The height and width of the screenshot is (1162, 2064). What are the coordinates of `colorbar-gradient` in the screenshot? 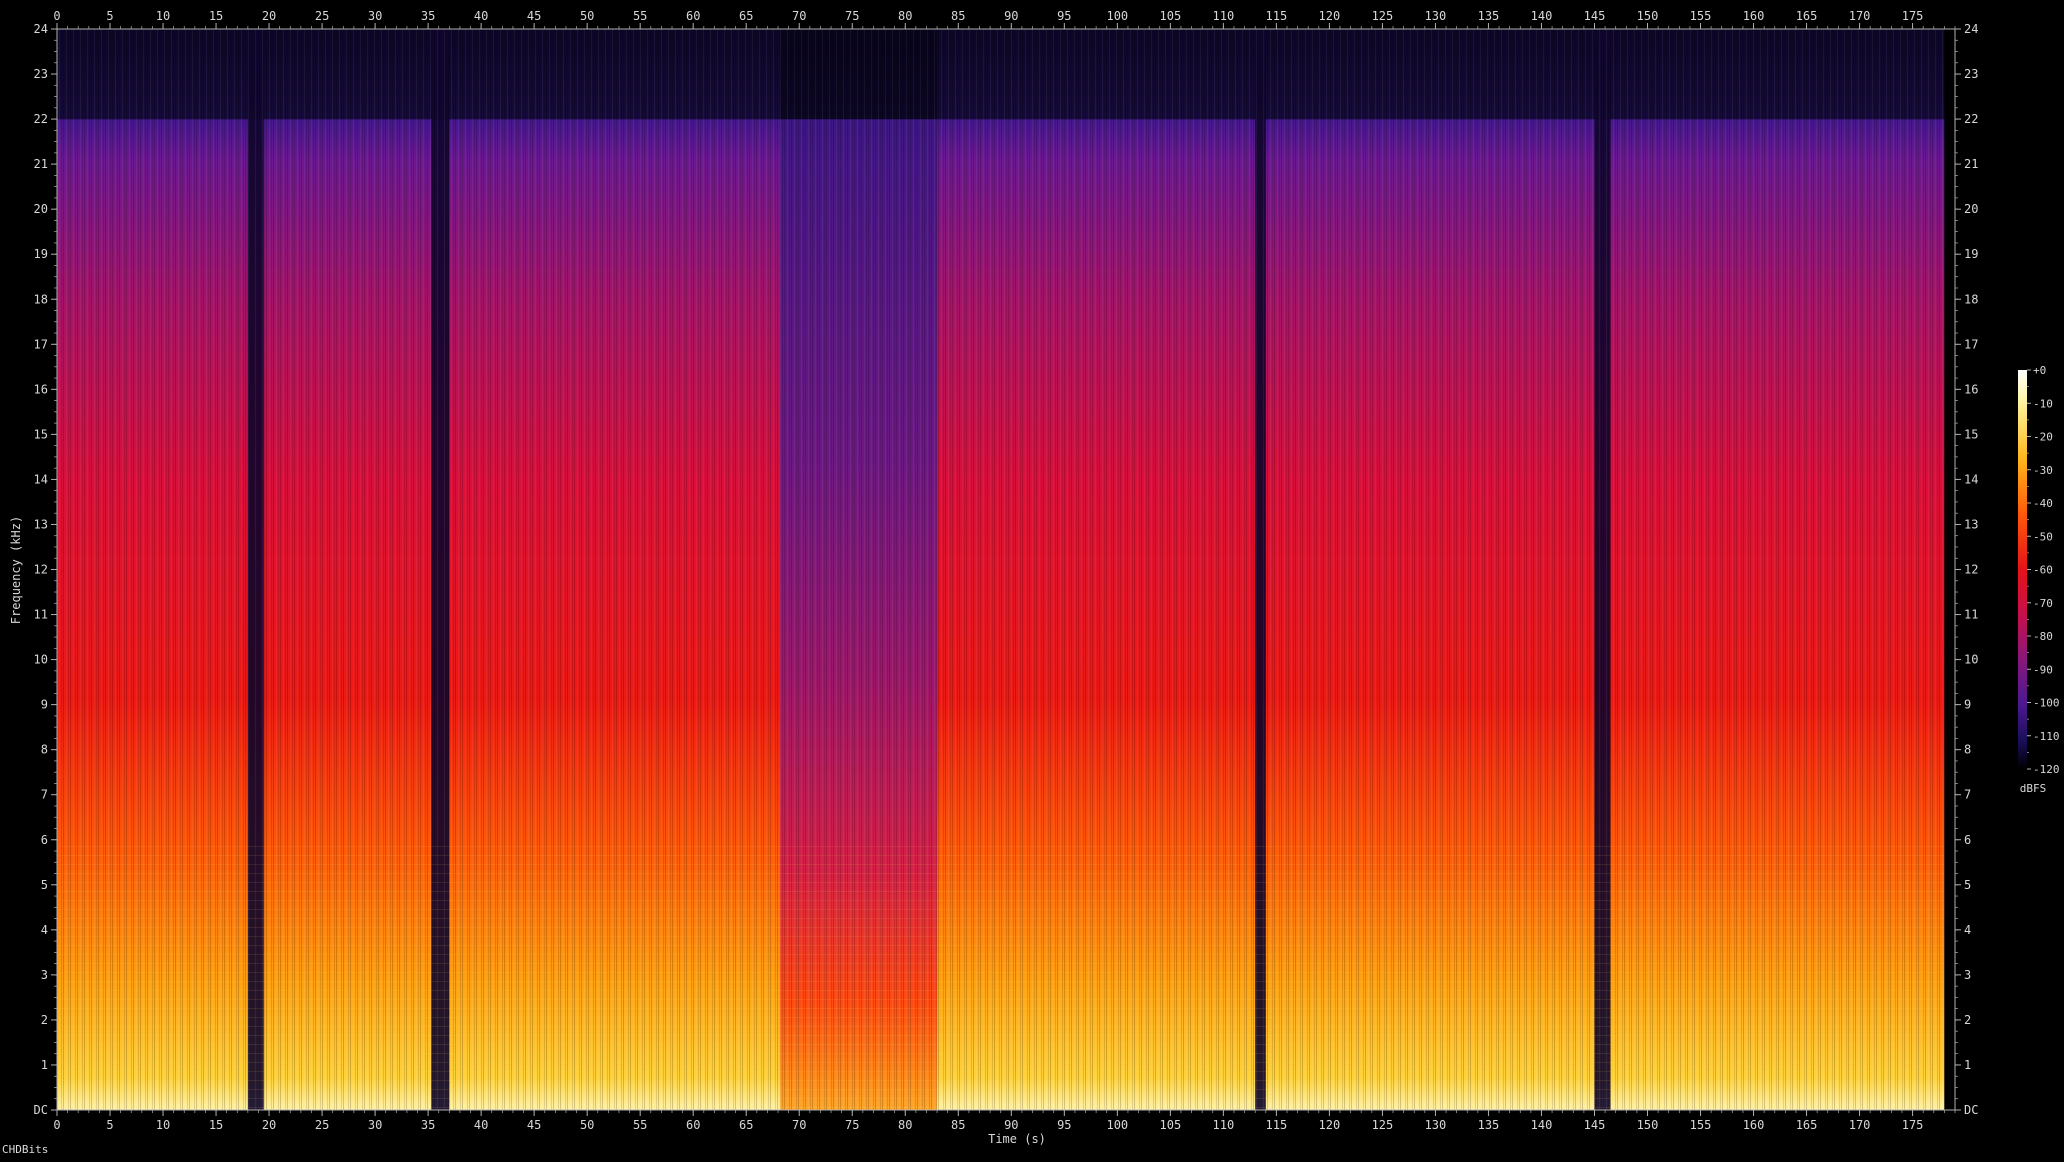 It's located at (2022, 569).